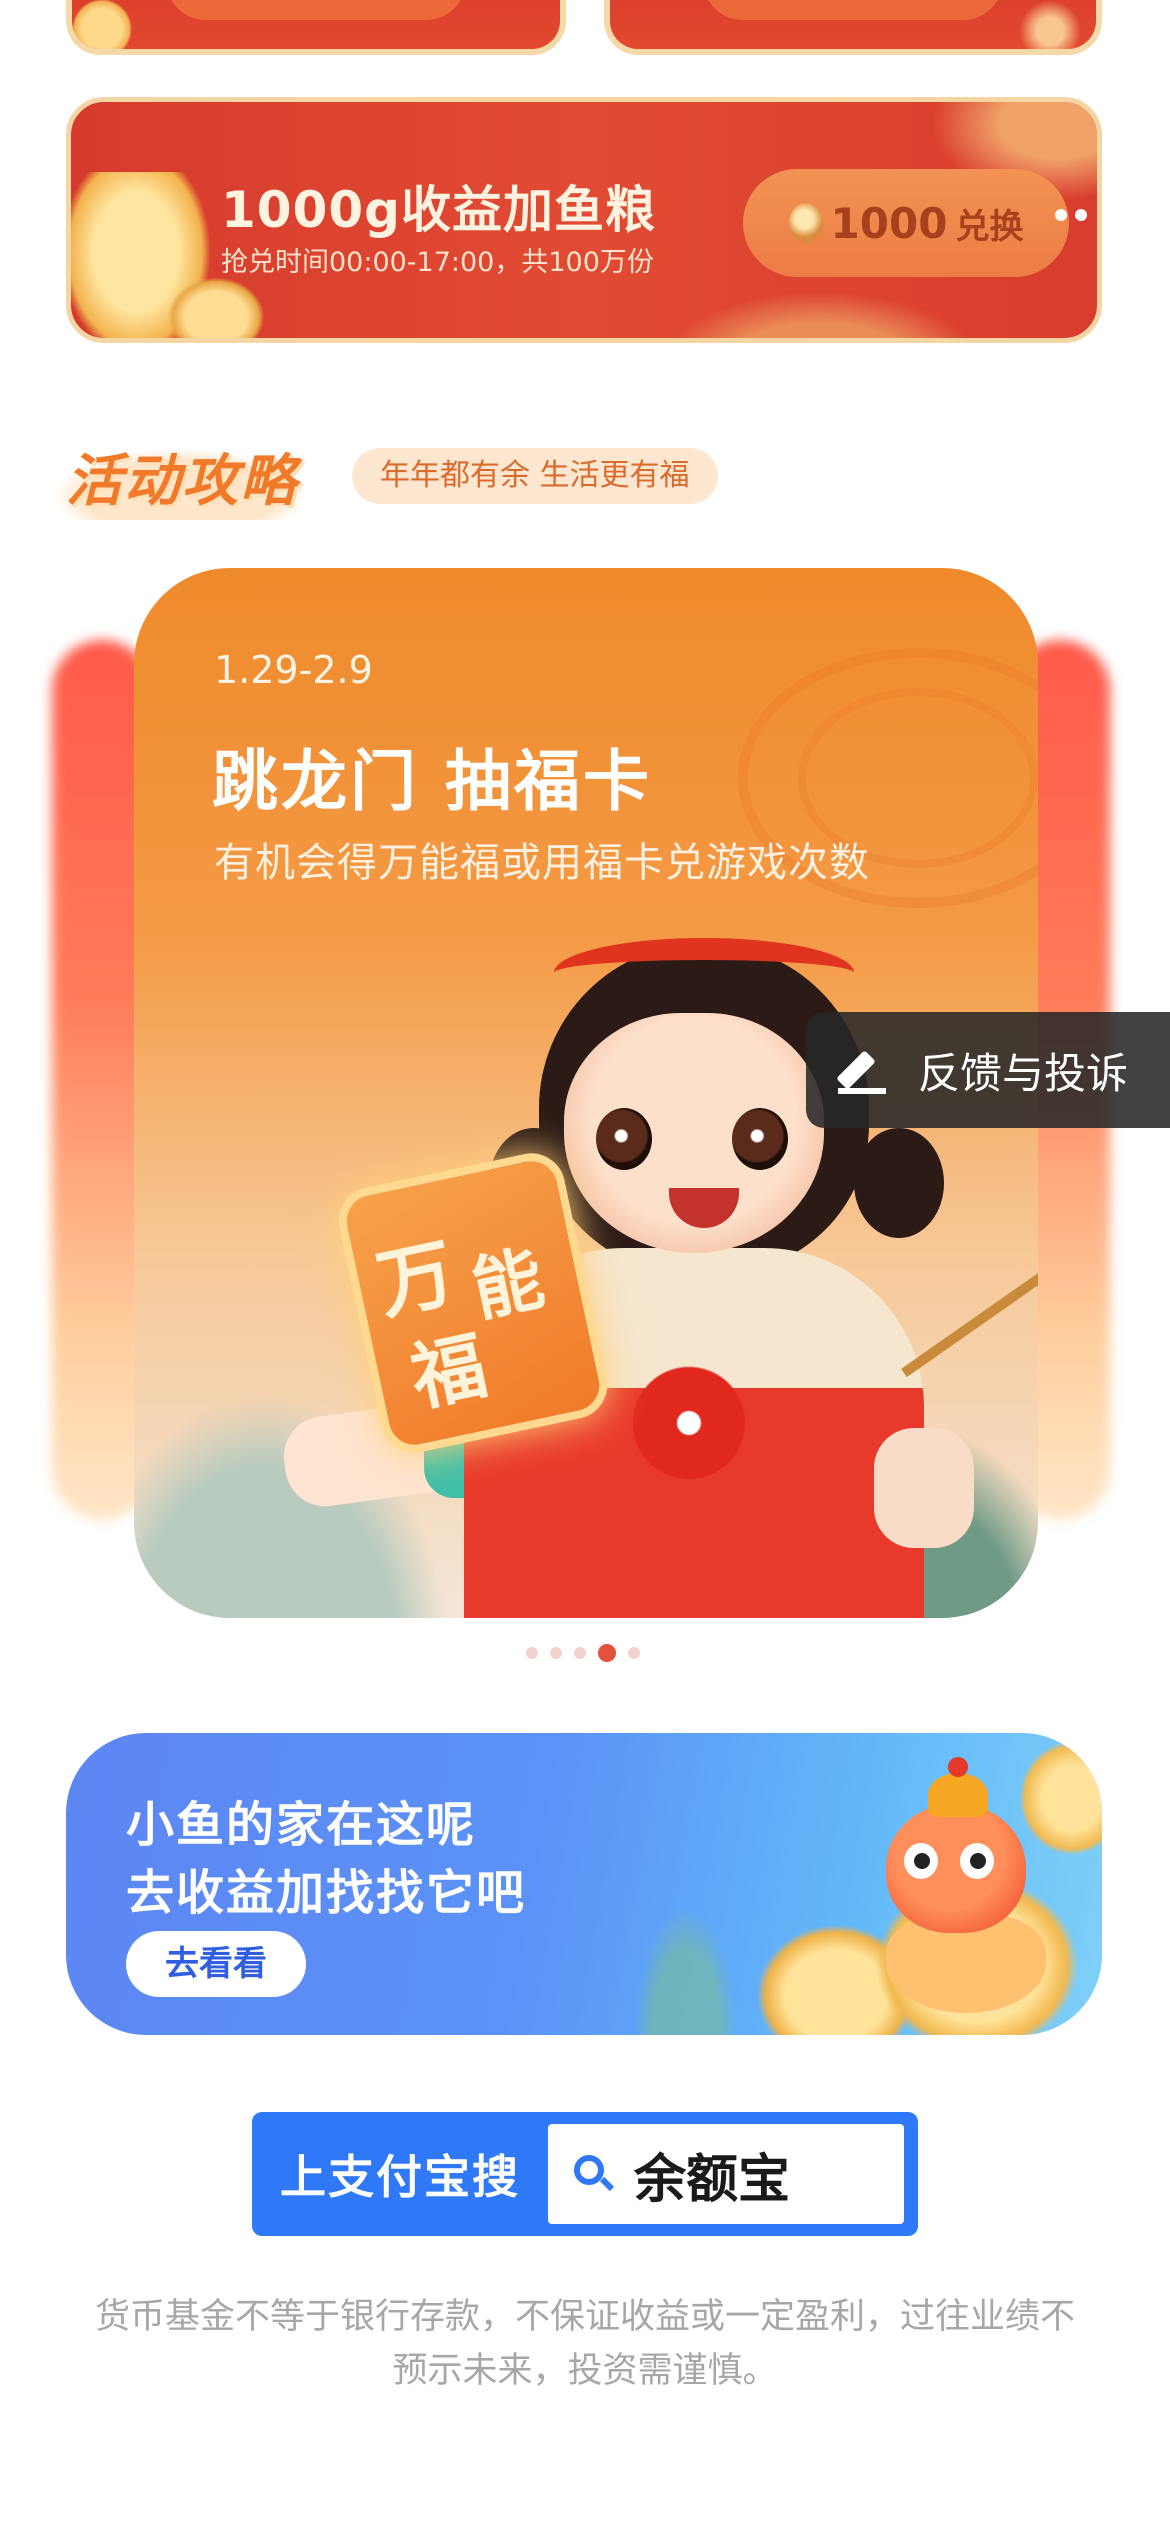  Describe the element at coordinates (316, 10) in the screenshot. I see `top-card-left-button` at that location.